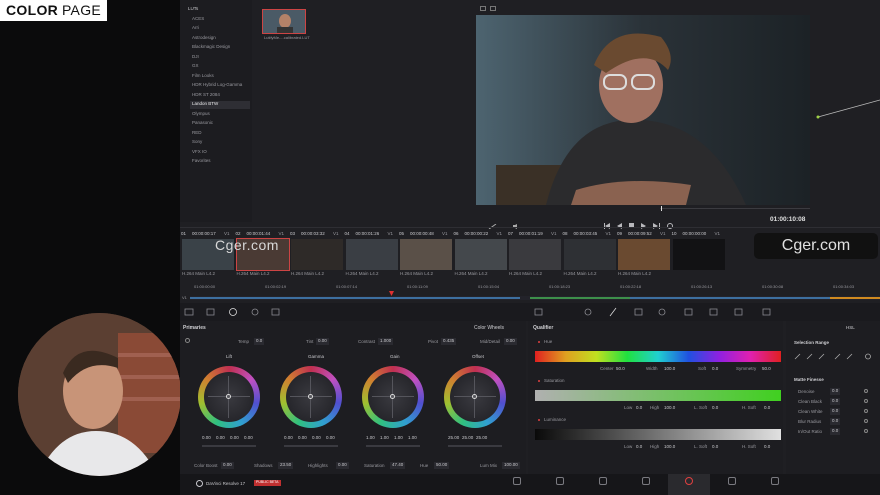  I want to click on lut-item: Landon BTW, so click(205, 104).